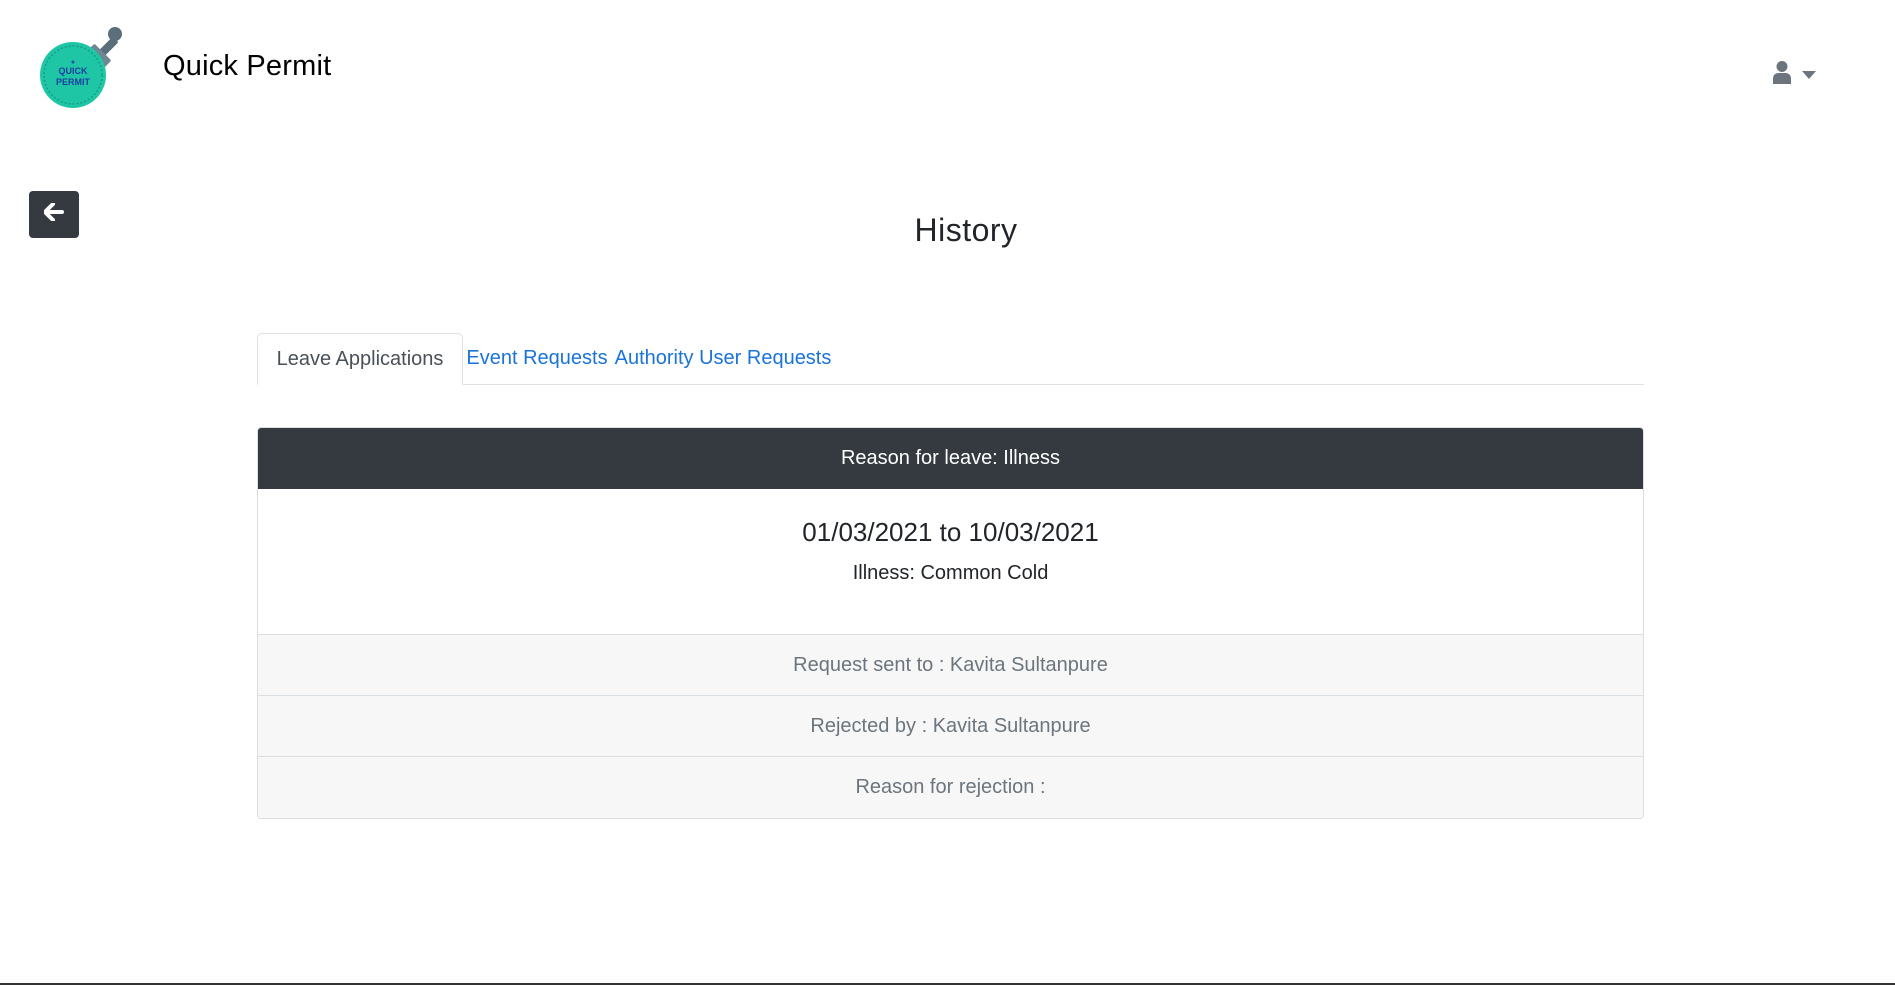  Describe the element at coordinates (950, 726) in the screenshot. I see `rejected-by: Rejected by : Kavita Sultanpure` at that location.